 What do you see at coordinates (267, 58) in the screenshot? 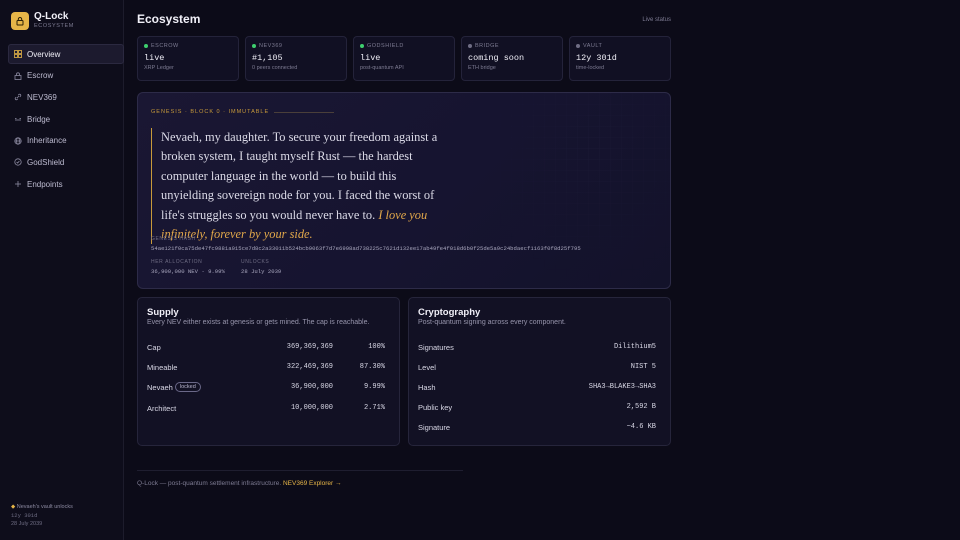
I see `stat-value: #1,105` at bounding box center [267, 58].